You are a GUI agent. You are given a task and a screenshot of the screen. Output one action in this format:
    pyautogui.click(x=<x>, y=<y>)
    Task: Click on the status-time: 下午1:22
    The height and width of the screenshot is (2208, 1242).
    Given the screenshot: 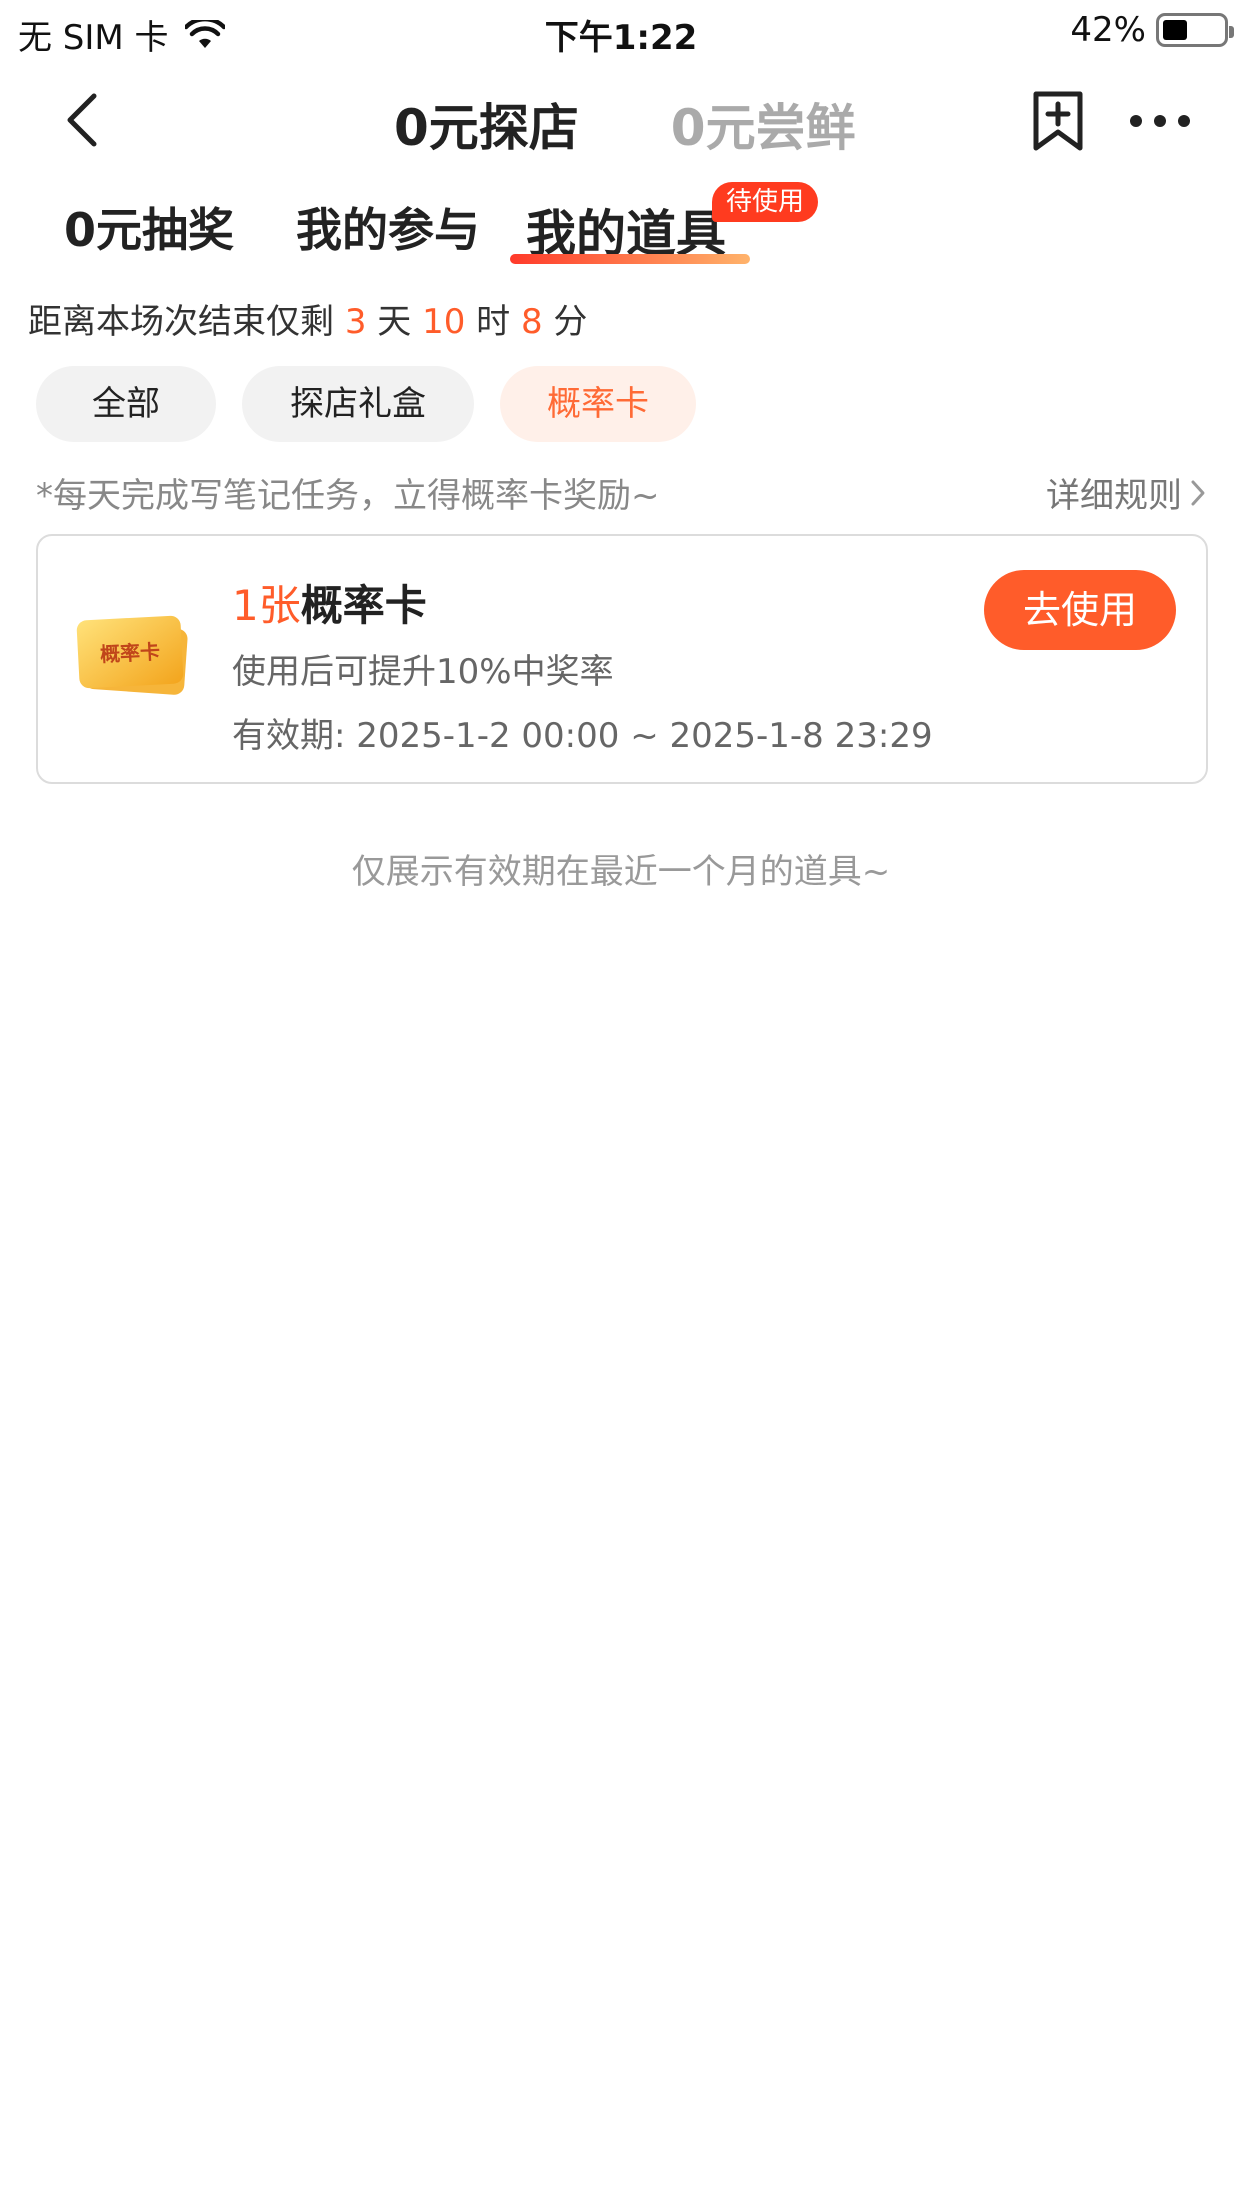 What is the action you would take?
    pyautogui.click(x=621, y=38)
    